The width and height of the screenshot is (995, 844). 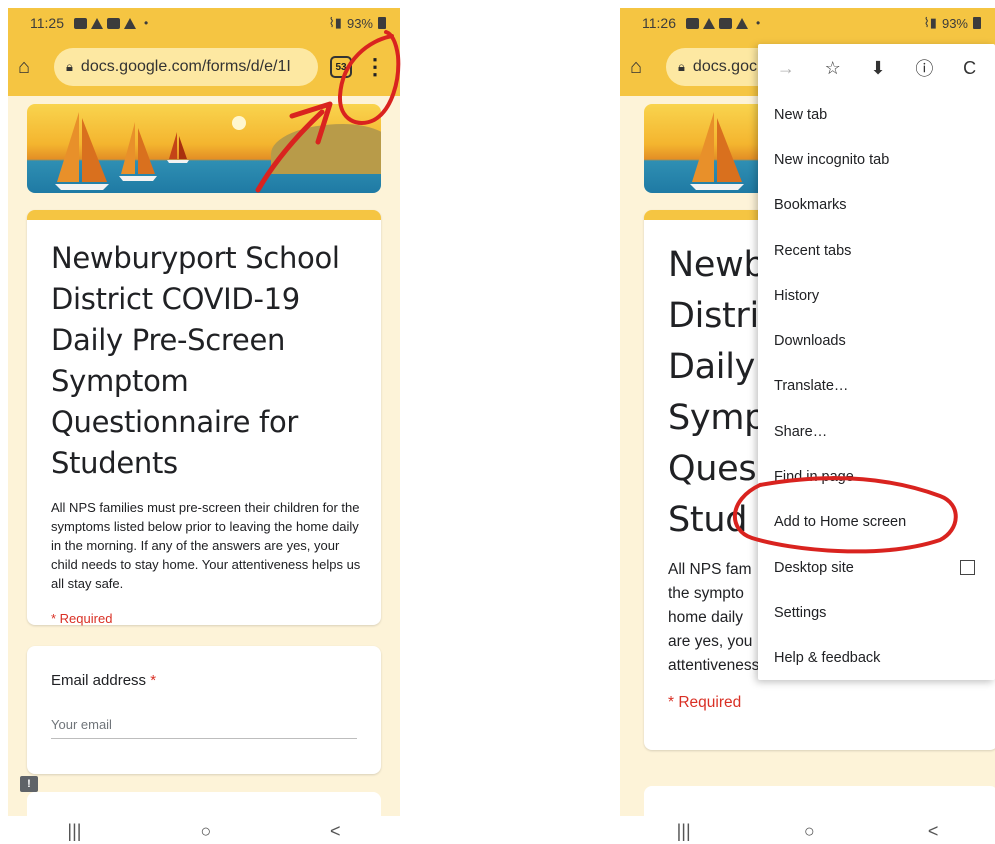 What do you see at coordinates (876, 205) in the screenshot?
I see `menu-item-bookmarks: Bookmarks` at bounding box center [876, 205].